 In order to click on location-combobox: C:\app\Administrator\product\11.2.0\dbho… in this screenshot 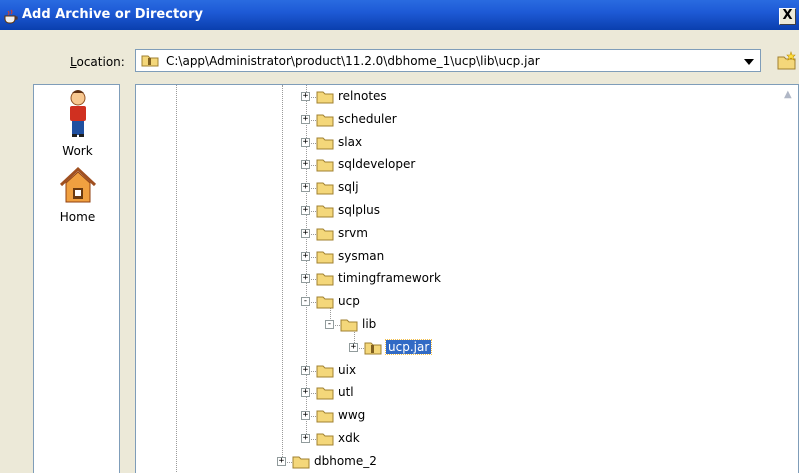, I will do `click(448, 60)`.